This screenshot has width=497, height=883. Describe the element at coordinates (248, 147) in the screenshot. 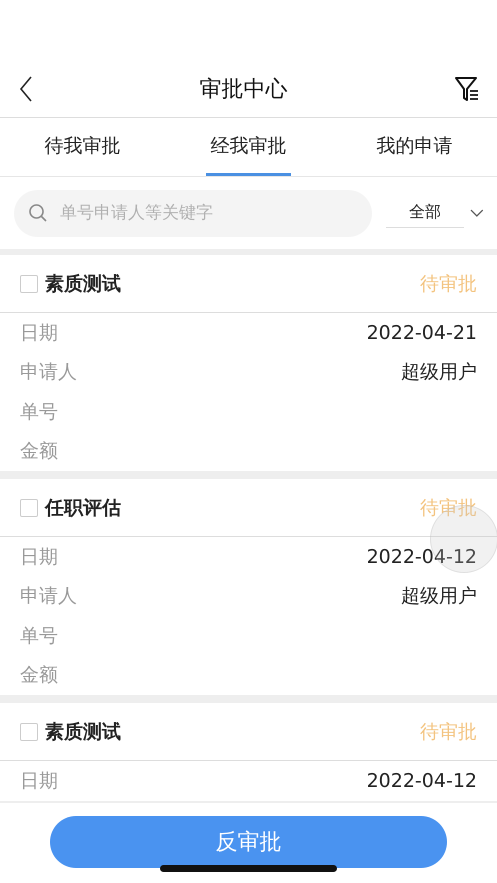

I see `tab: 经我审批` at that location.